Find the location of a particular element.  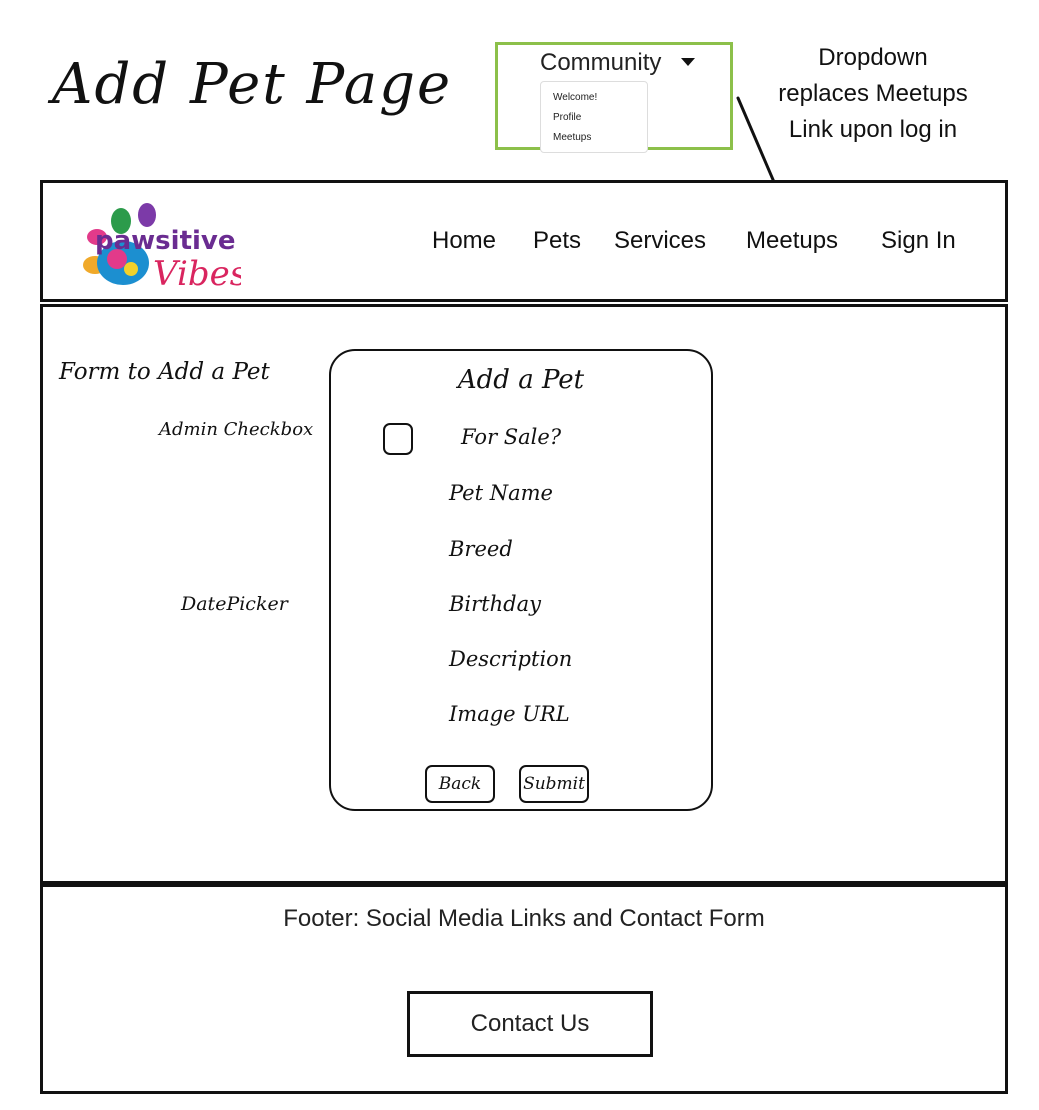

for-sale-label: For Sale? is located at coordinates (511, 437).